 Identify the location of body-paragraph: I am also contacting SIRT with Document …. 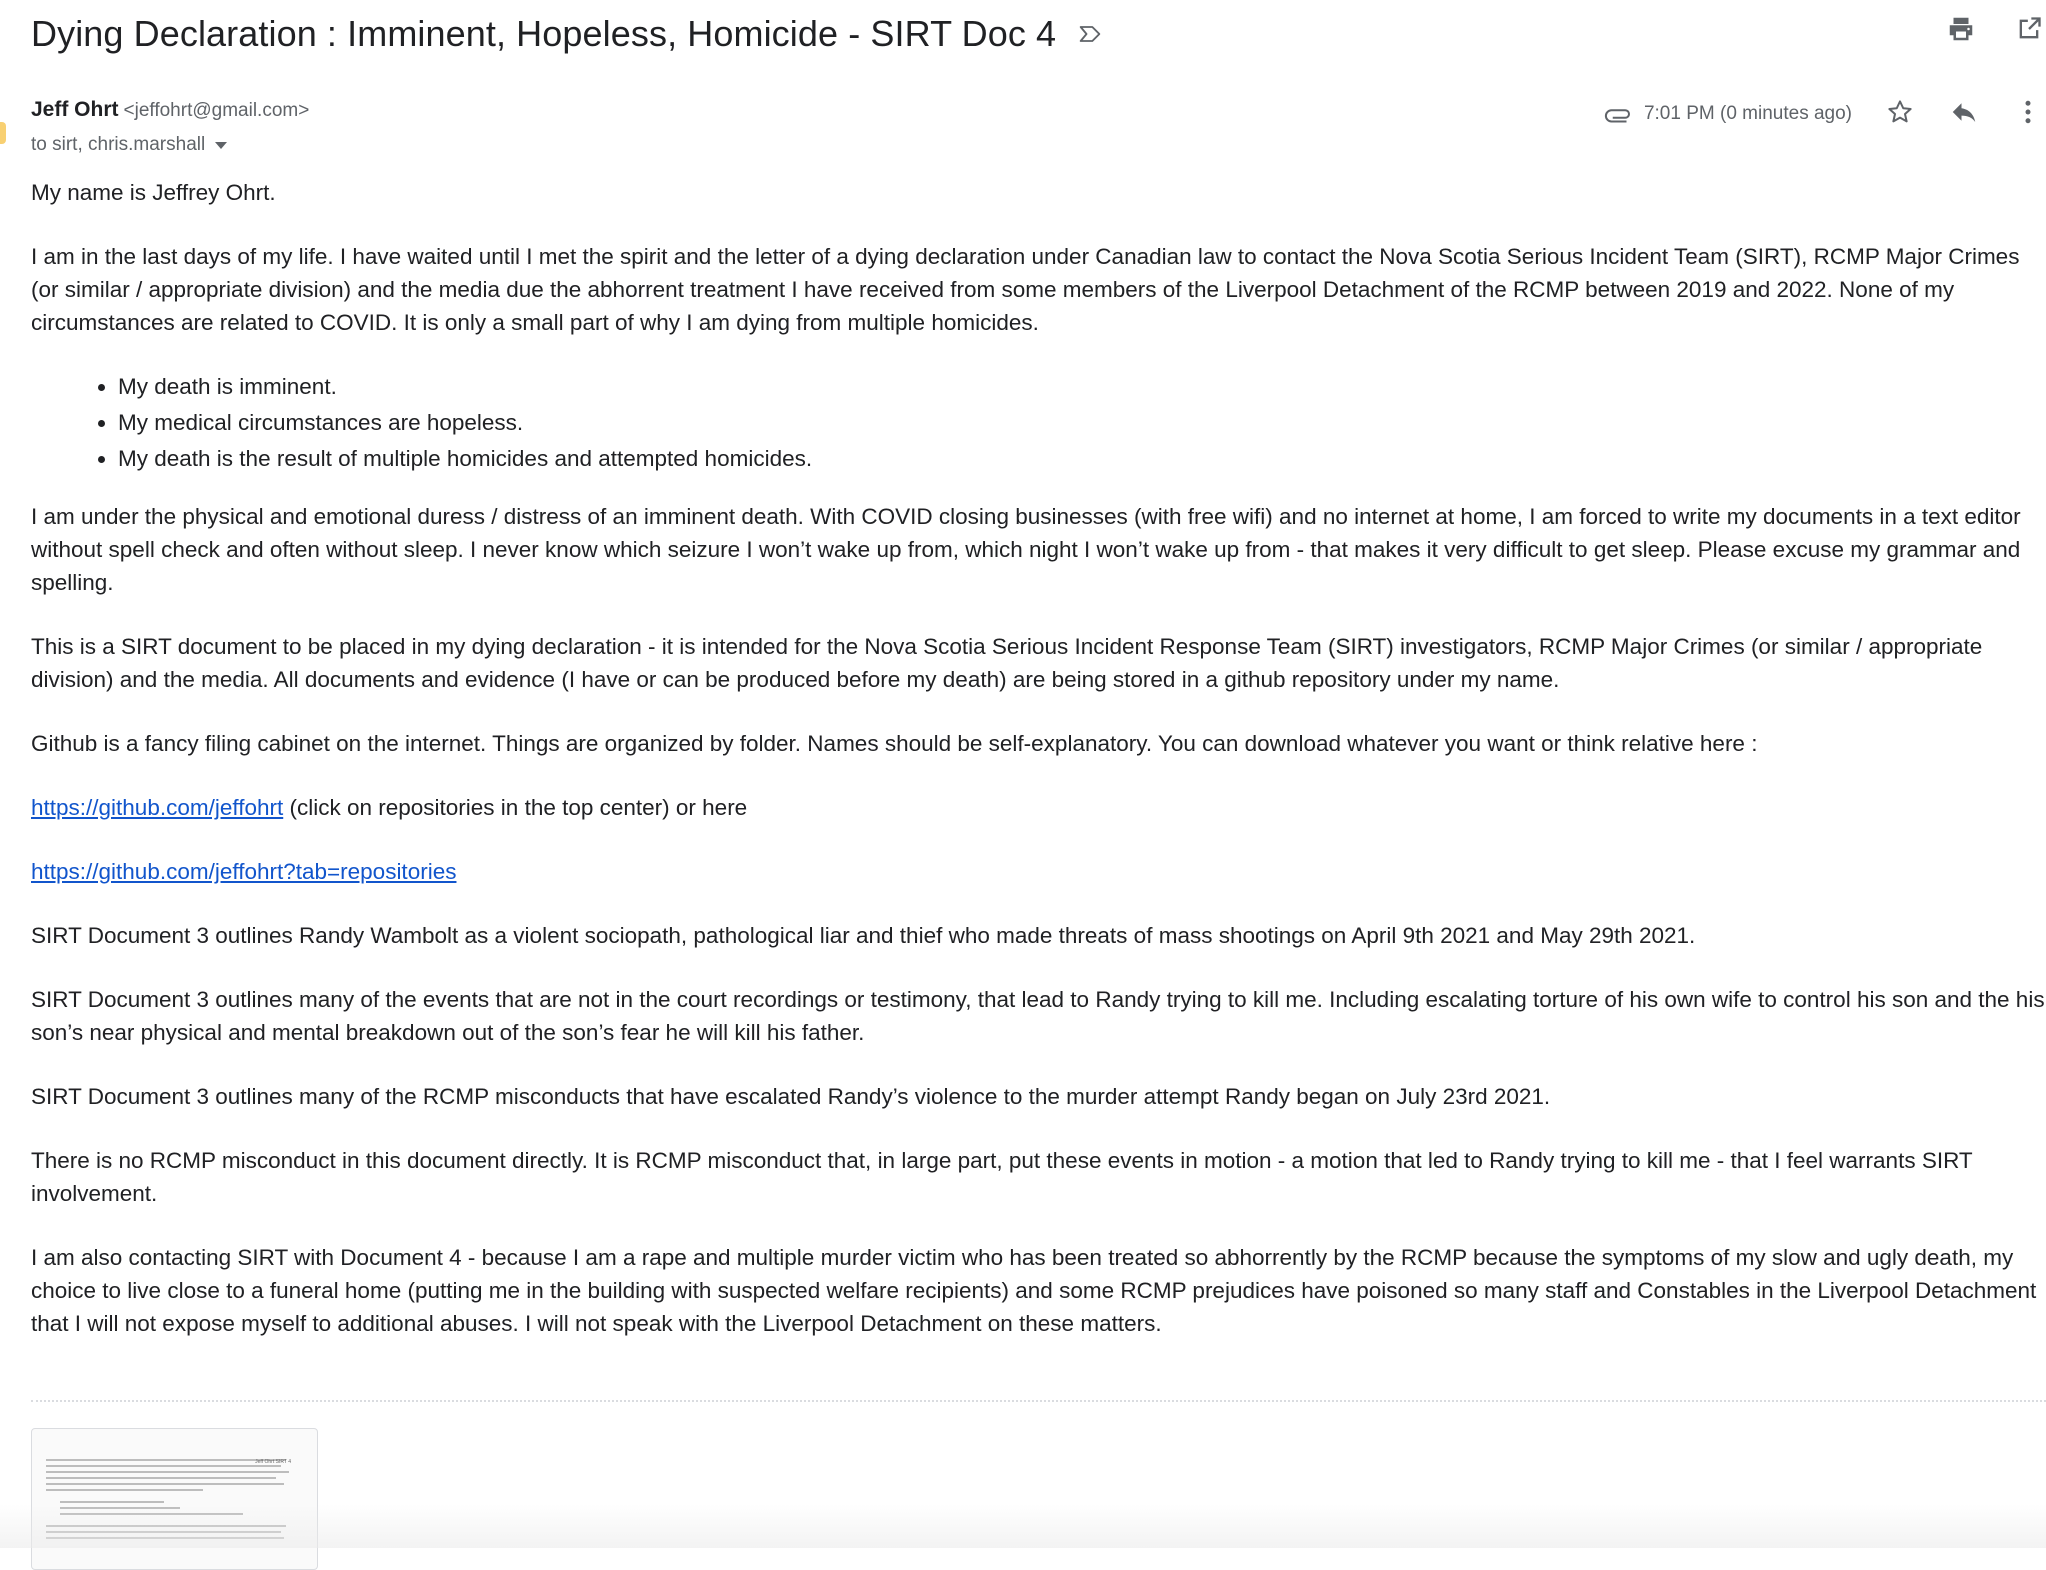
(1034, 1290).